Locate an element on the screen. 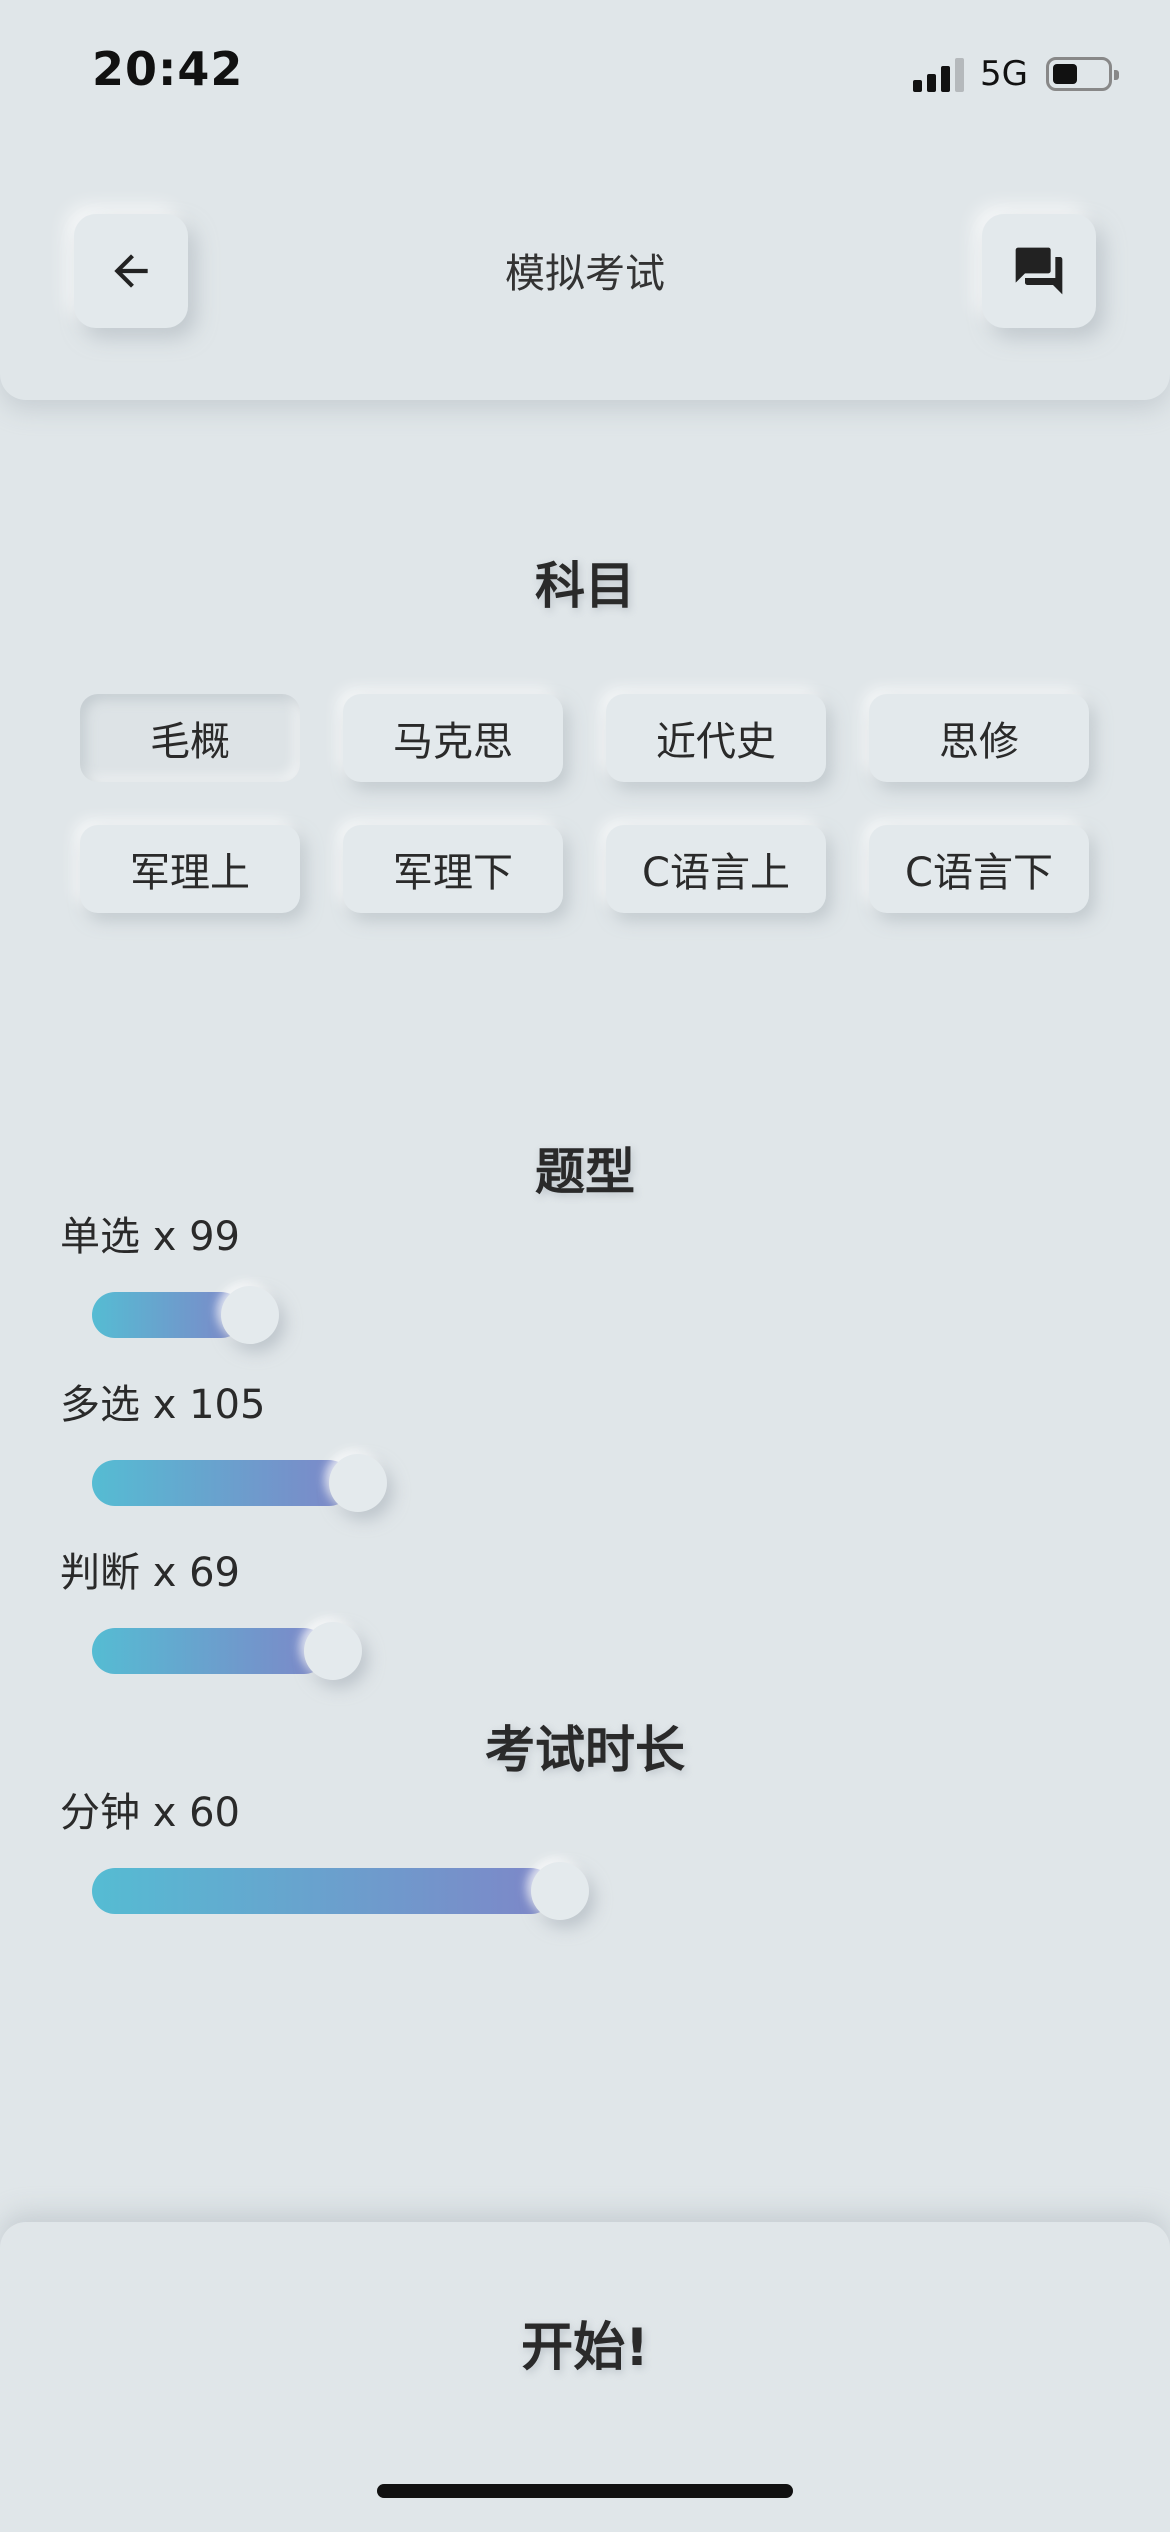 The width and height of the screenshot is (1170, 2532). subject-chip-maogai: 毛概 is located at coordinates (190, 738).